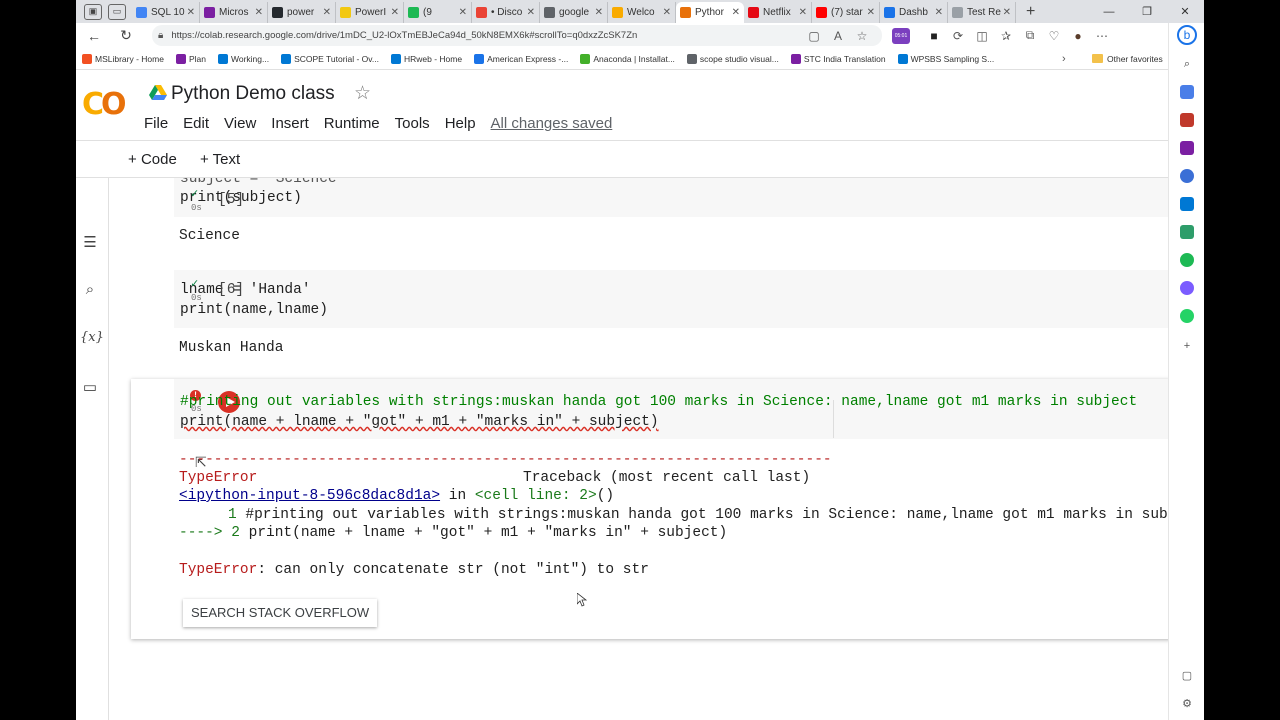  I want to click on minimize-icon: —, so click(1109, 12).